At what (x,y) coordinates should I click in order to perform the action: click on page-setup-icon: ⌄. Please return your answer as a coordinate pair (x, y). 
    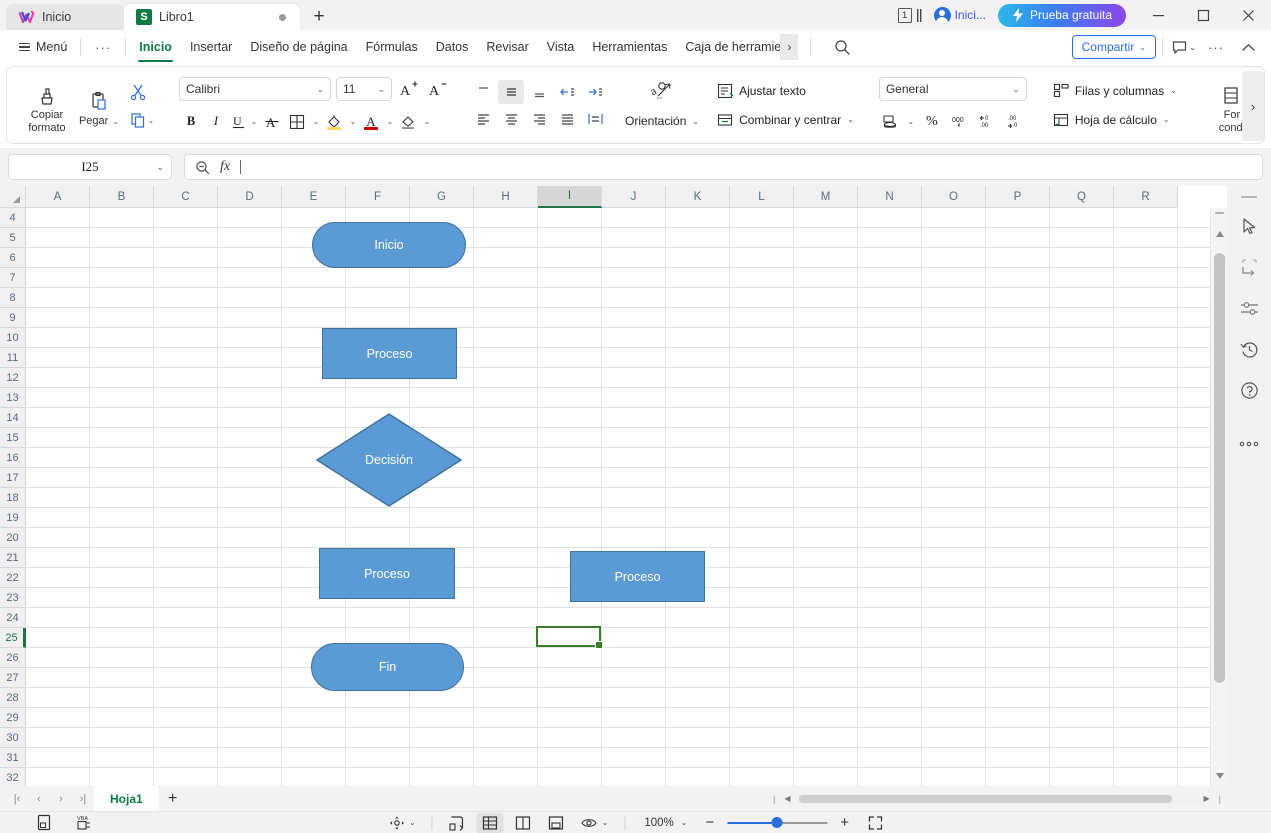
    Looking at the image, I should click on (402, 823).